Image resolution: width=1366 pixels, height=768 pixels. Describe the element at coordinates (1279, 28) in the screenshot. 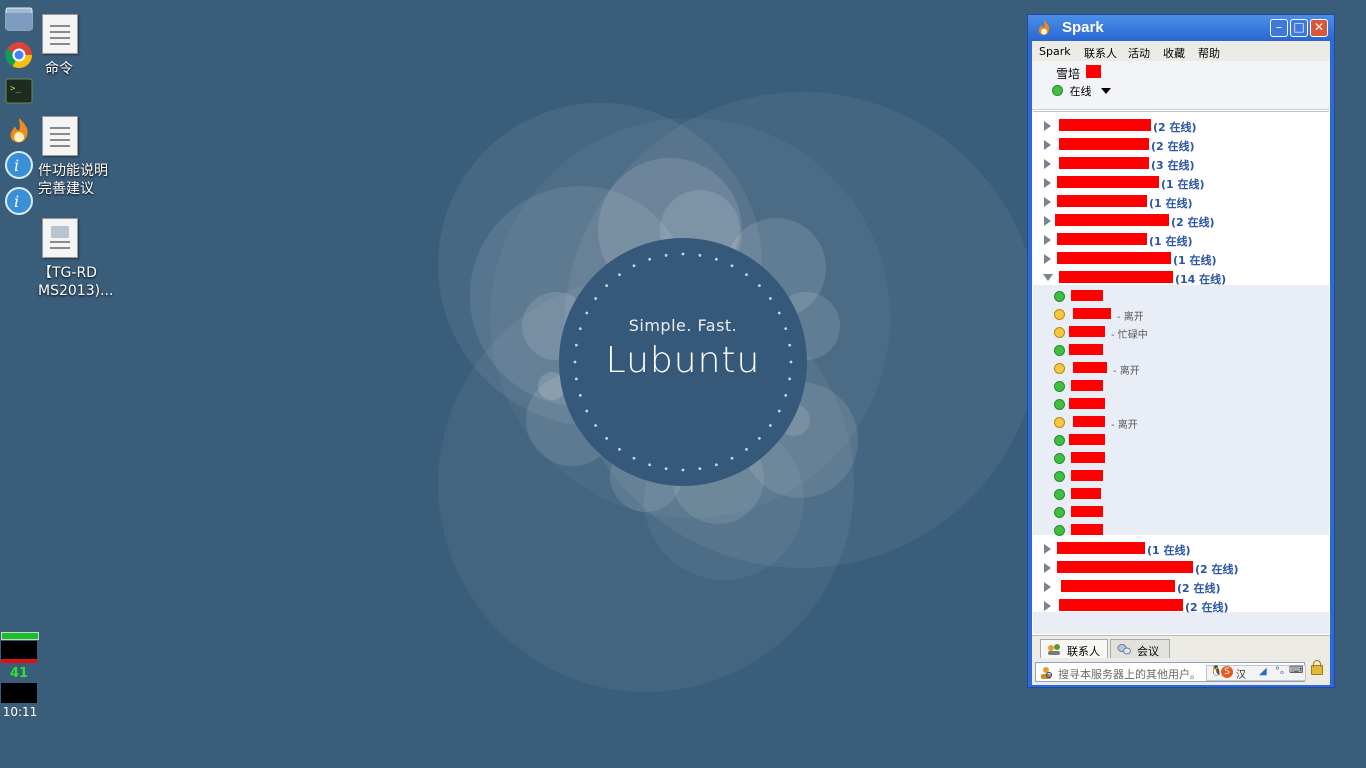

I see `minimize-button: –` at that location.